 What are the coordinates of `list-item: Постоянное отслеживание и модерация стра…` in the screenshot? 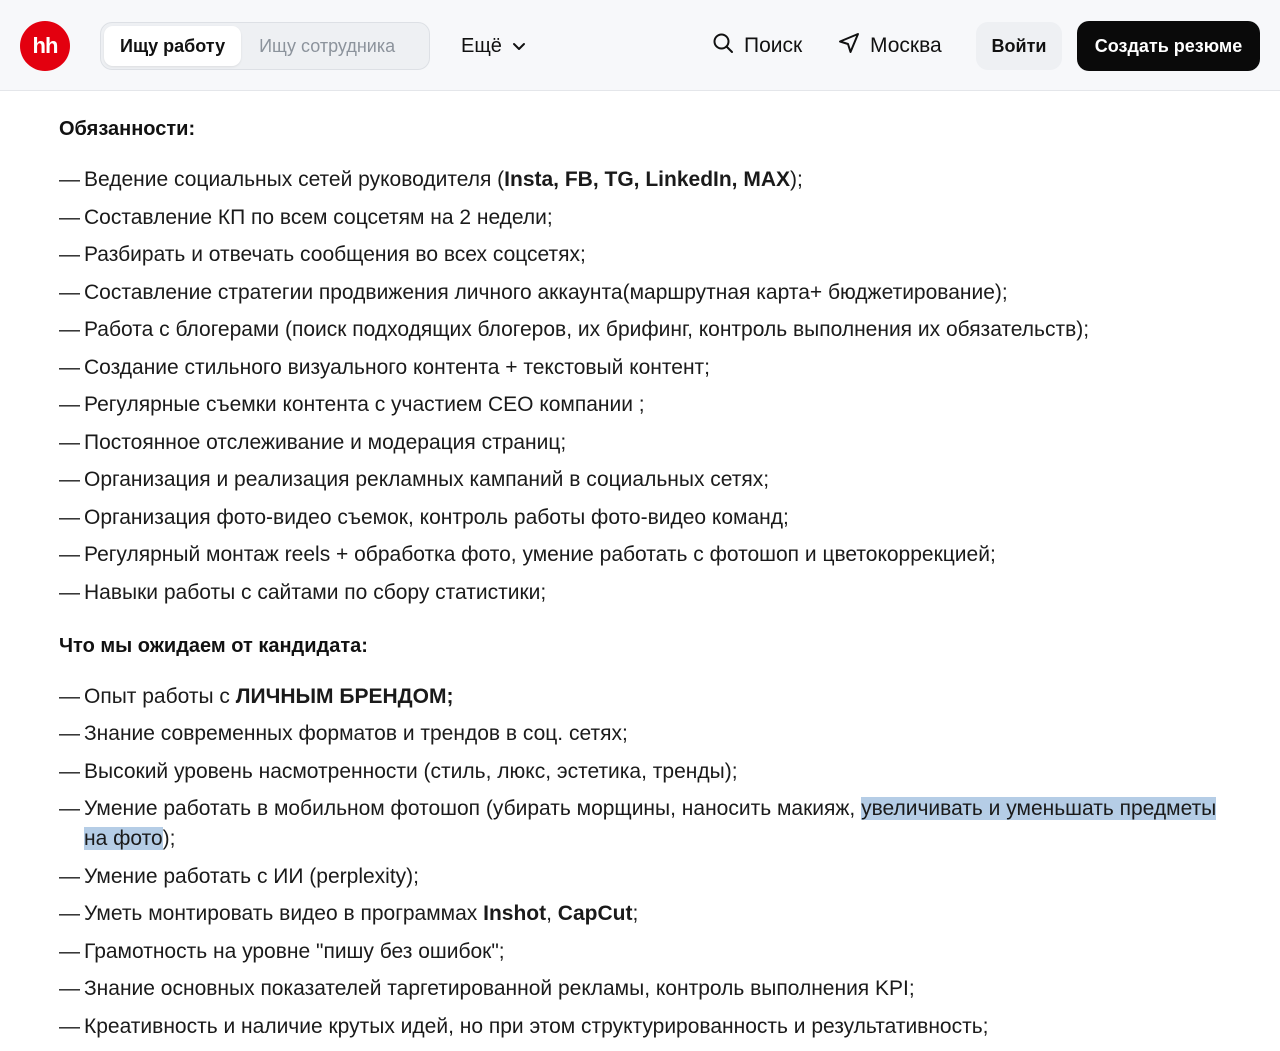 It's located at (644, 443).